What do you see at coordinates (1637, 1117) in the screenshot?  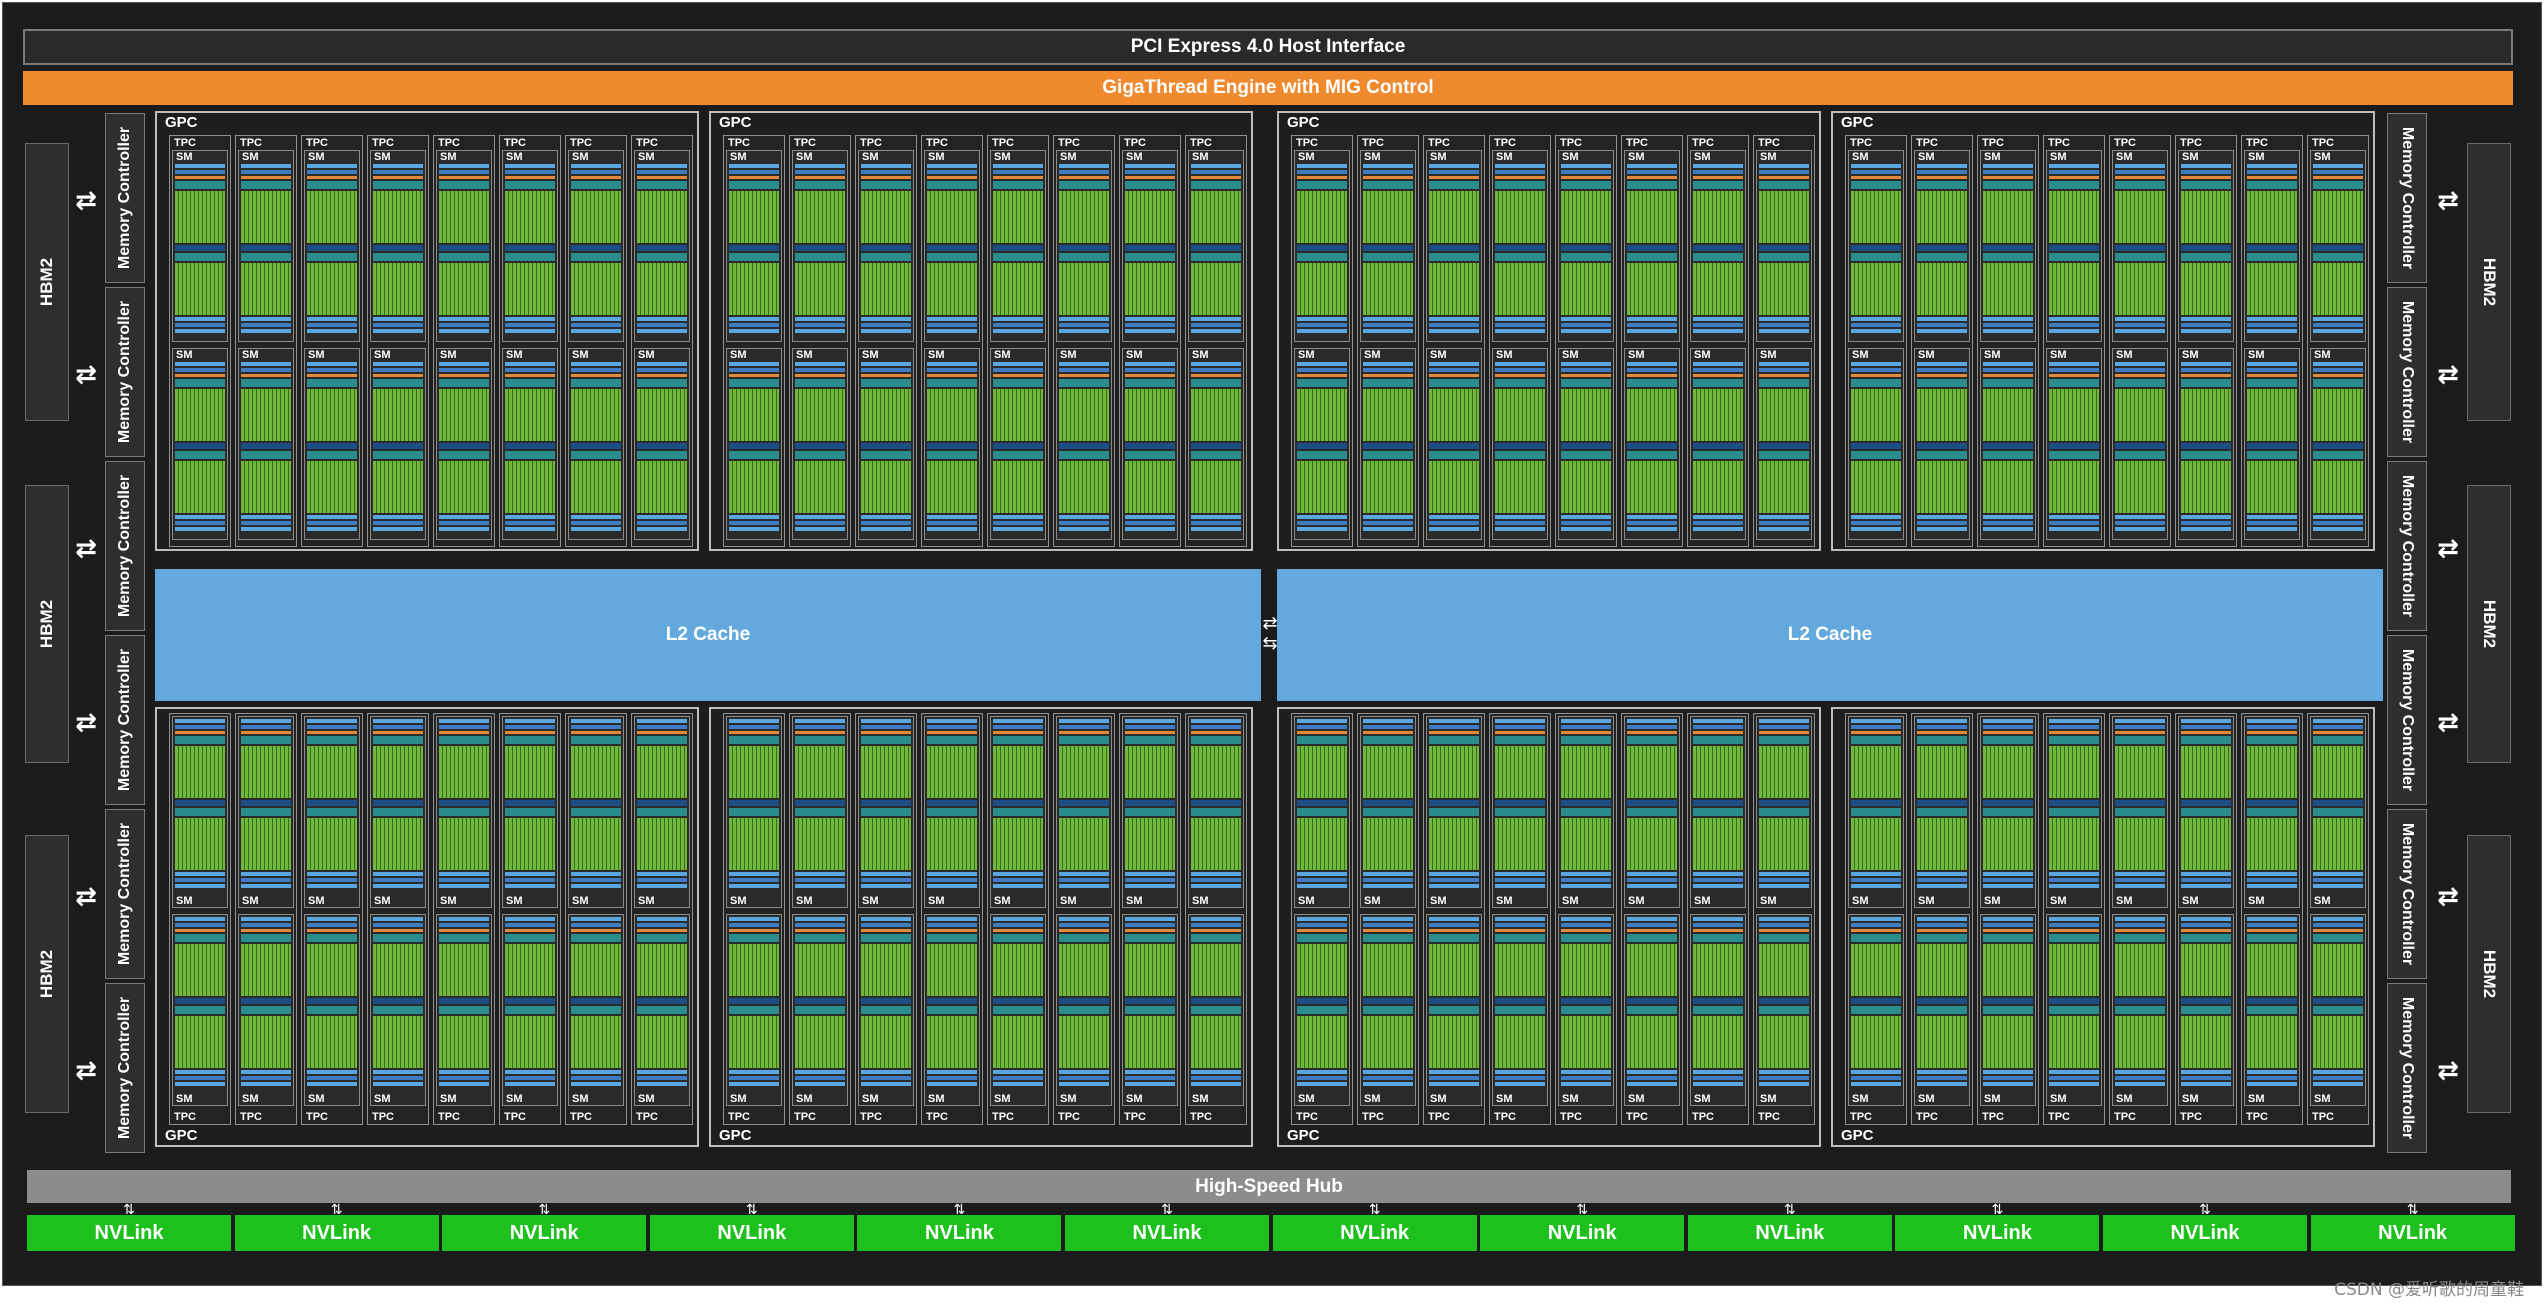 I see `tpc-label: TPC` at bounding box center [1637, 1117].